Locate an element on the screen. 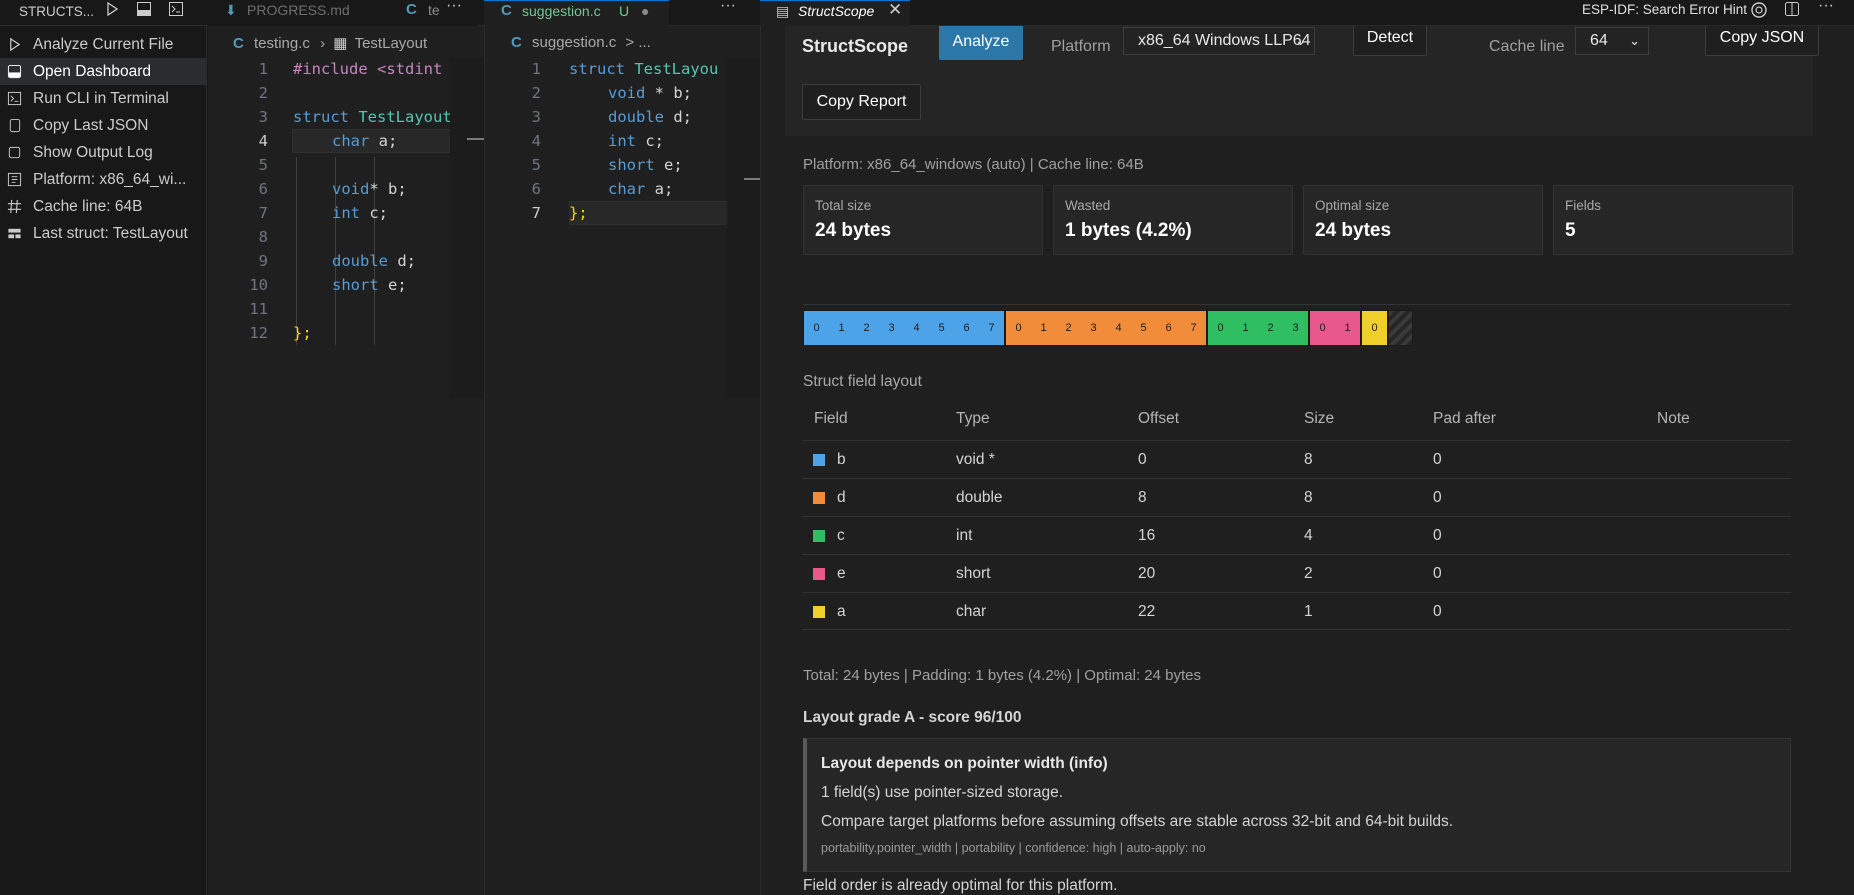 The height and width of the screenshot is (895, 1854). breadcrumb-file: suggestion.c is located at coordinates (574, 42).